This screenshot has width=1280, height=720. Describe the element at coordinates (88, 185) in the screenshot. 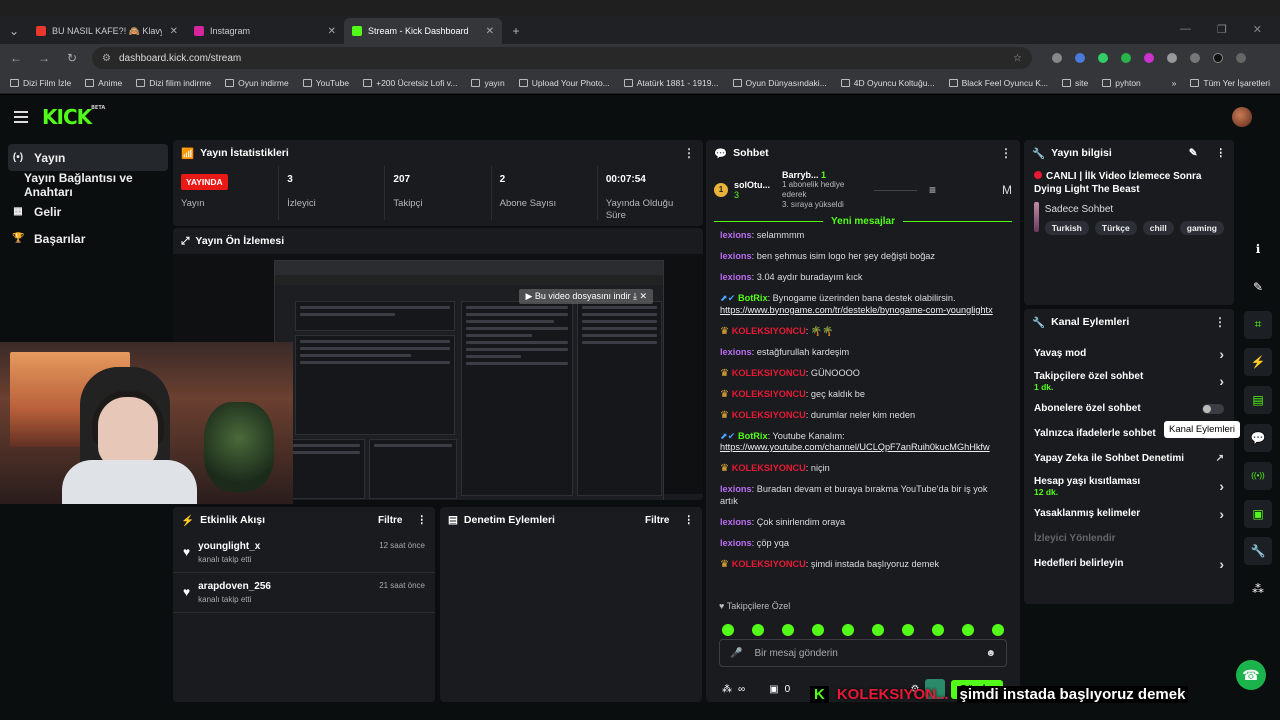

I see `sidebar-item: Yayın Bağlantısı ve Anahtarı` at that location.